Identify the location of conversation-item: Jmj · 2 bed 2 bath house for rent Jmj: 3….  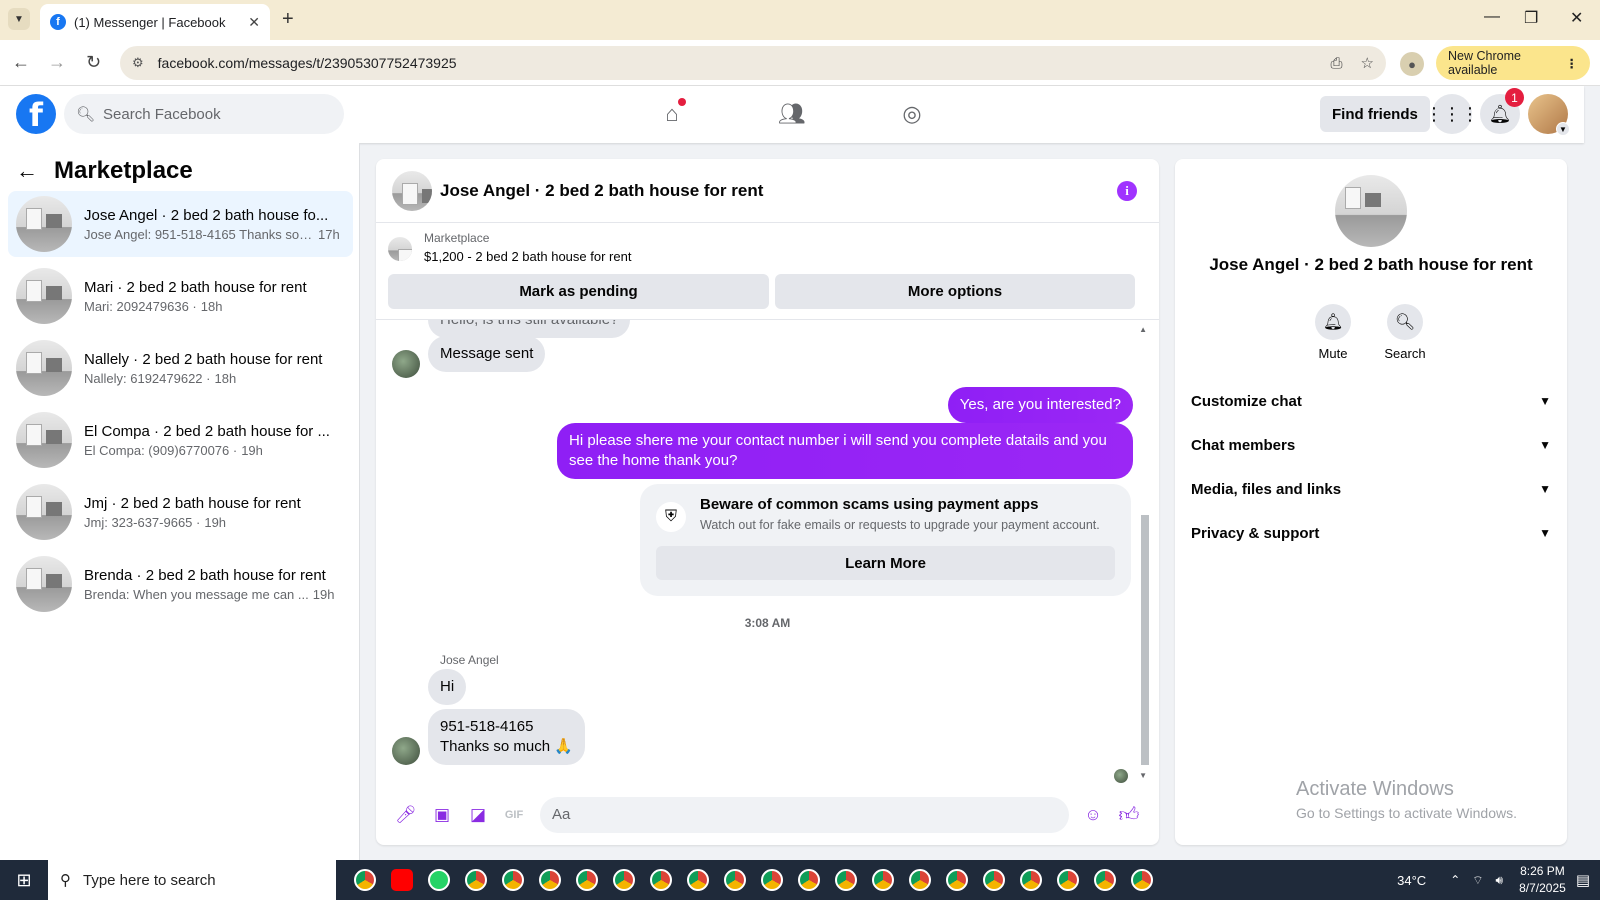
(180, 512).